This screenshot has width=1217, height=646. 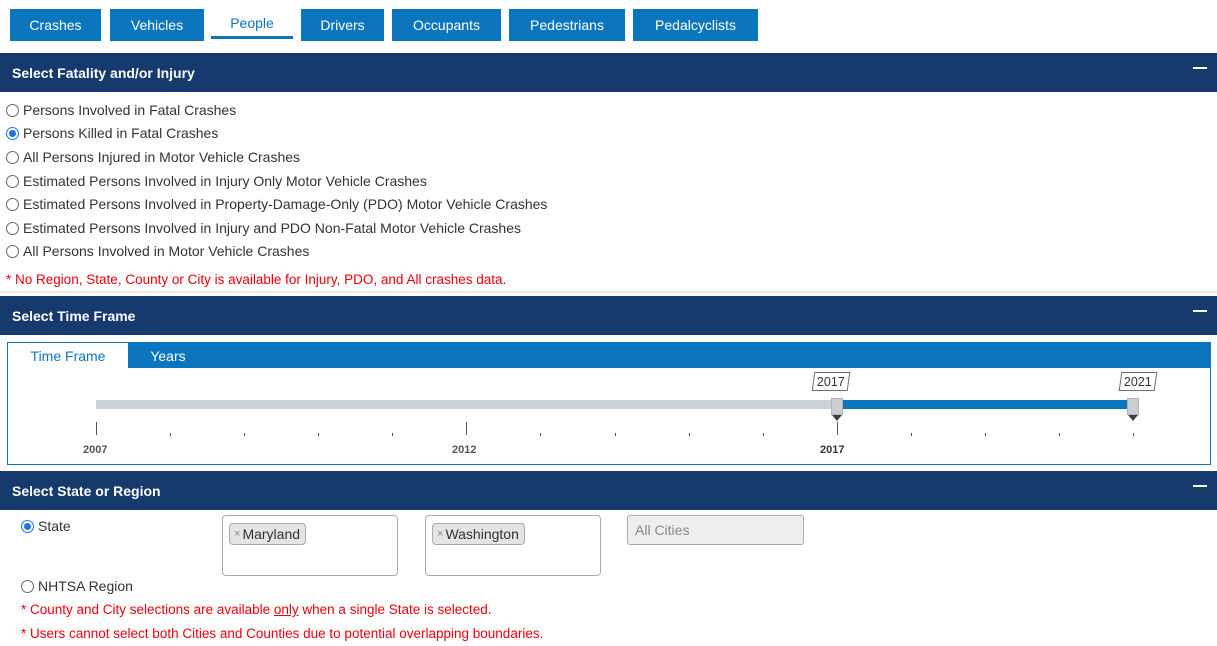 What do you see at coordinates (121, 133) in the screenshot?
I see `option-label: Persons Killed in Fatal Crashes` at bounding box center [121, 133].